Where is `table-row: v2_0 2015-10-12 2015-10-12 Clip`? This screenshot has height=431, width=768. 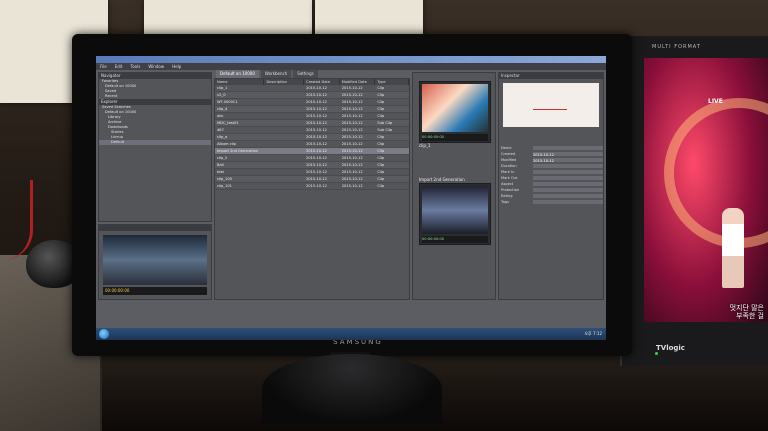
table-row: v2_0 2015-10-12 2015-10-12 Clip is located at coordinates (312, 95).